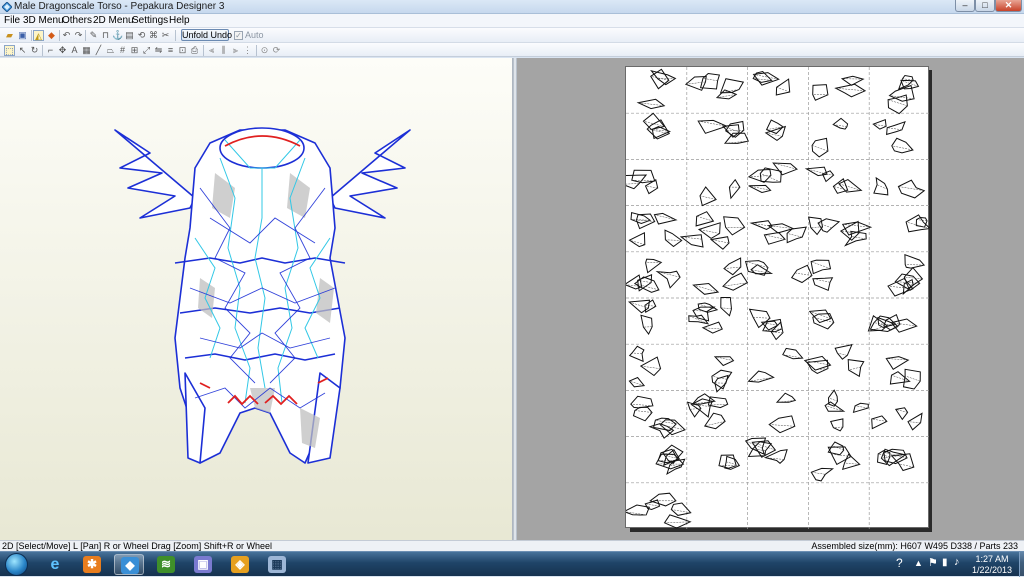 This screenshot has height=577, width=1024. I want to click on zoom-icon: ⊙, so click(264, 50).